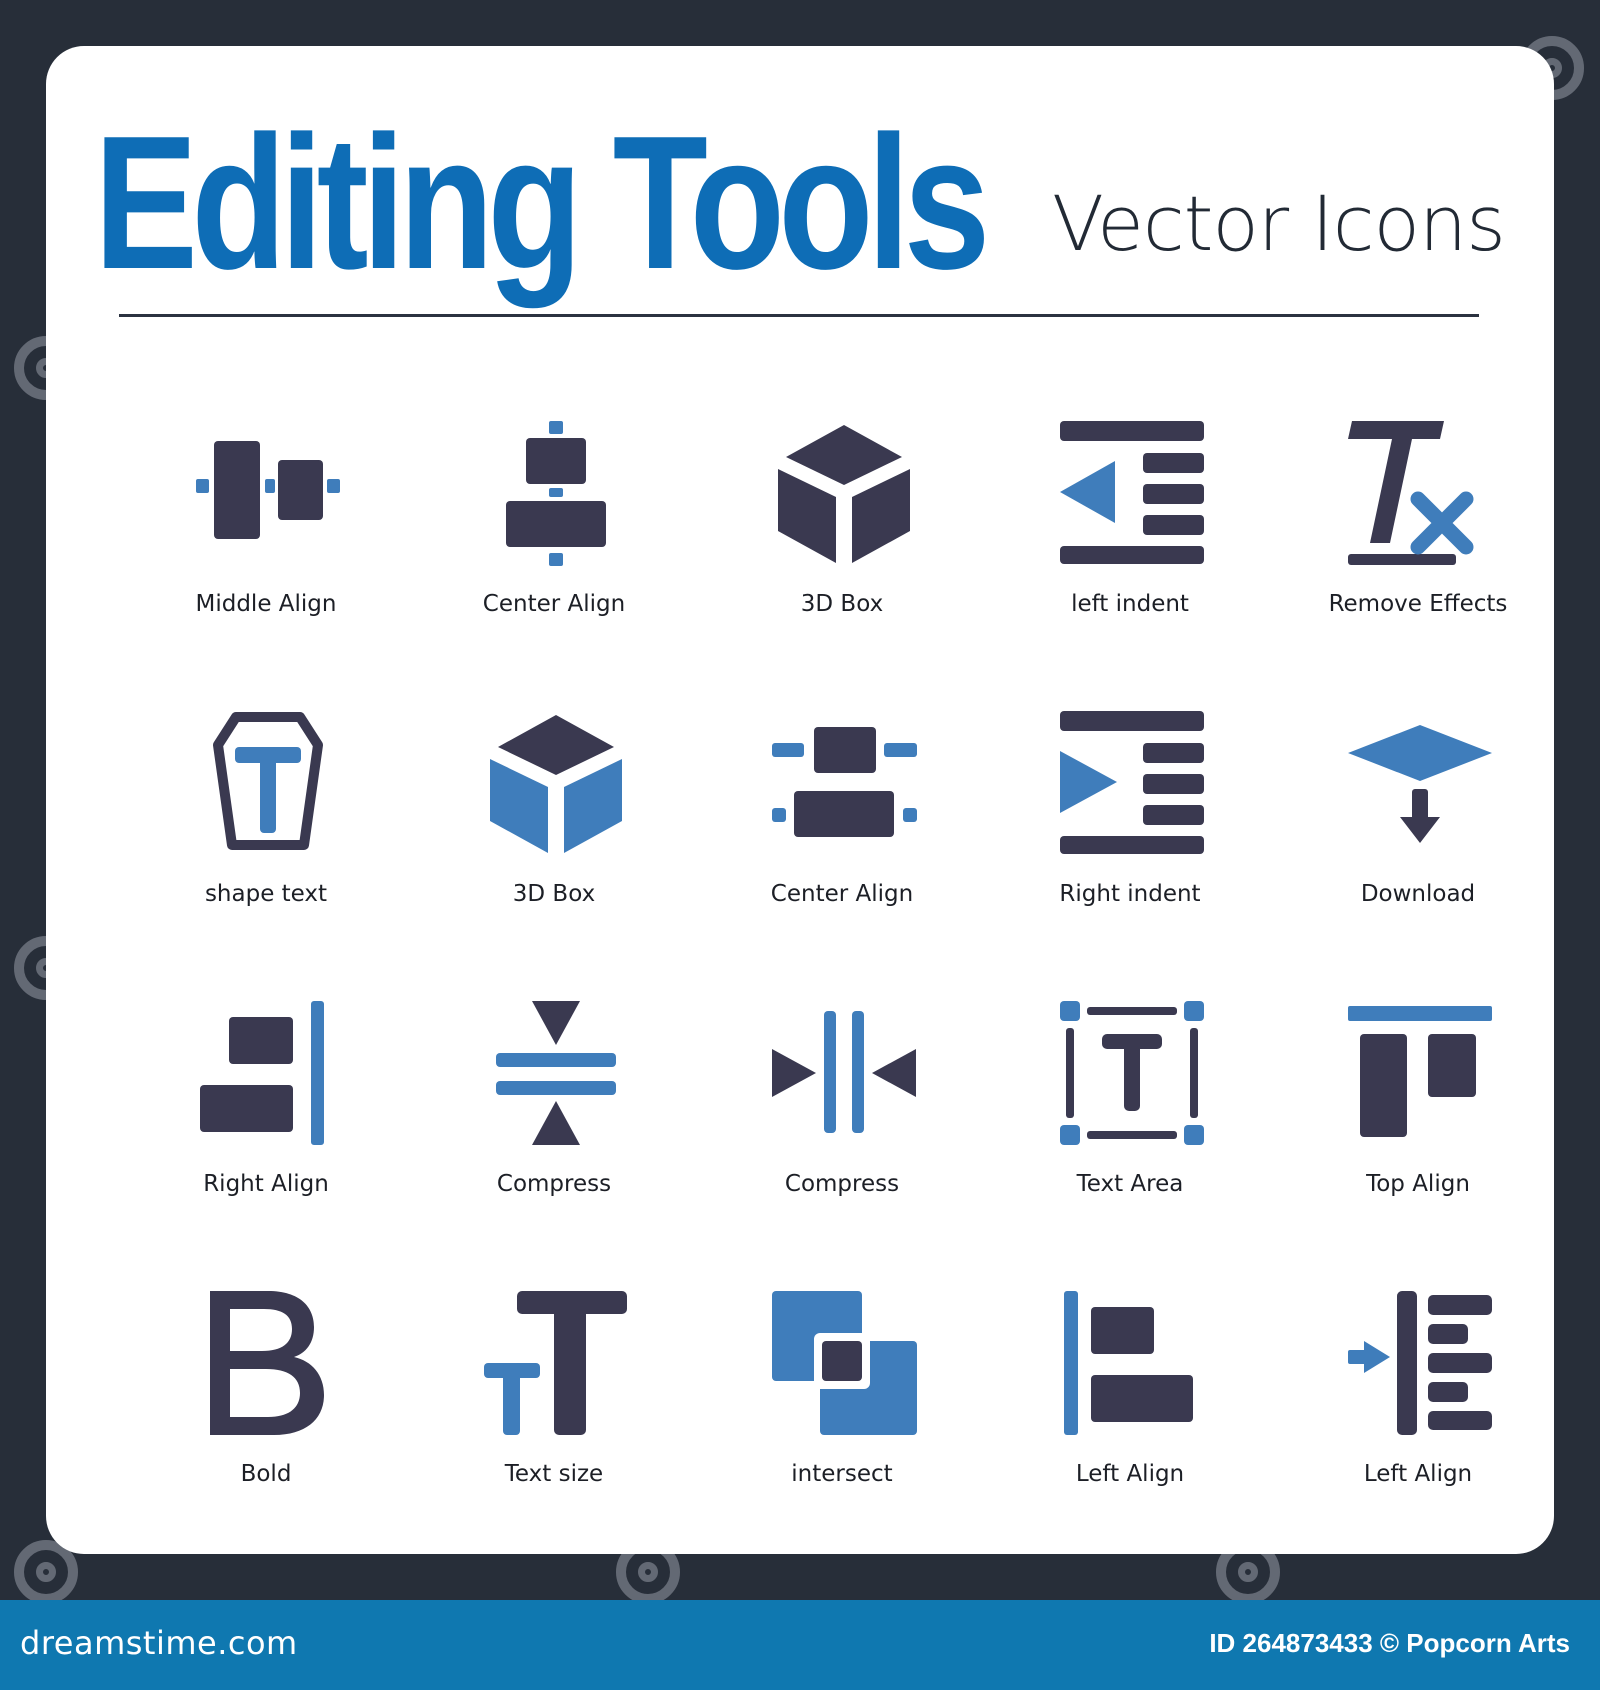  What do you see at coordinates (554, 1474) in the screenshot?
I see `icon-label: Text size` at bounding box center [554, 1474].